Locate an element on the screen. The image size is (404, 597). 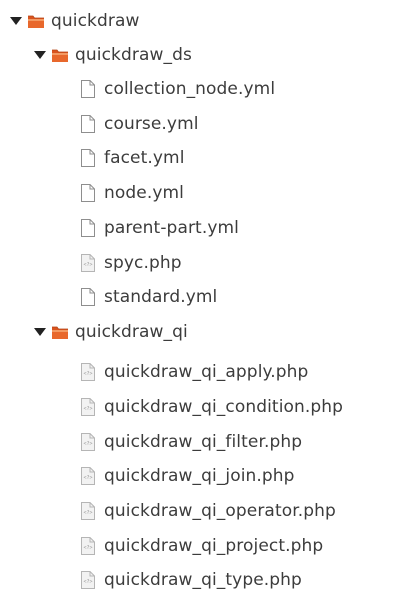
folder-label: quickdraw is located at coordinates (95, 21).